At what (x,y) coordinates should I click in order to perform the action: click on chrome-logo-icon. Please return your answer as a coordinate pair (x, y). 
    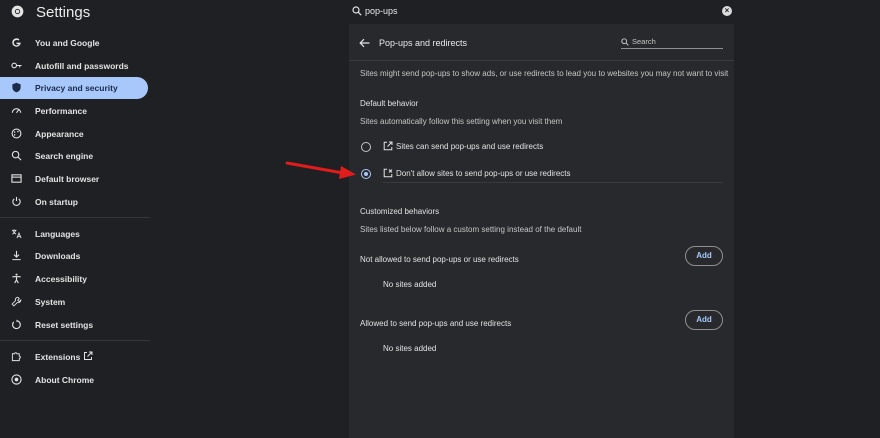
    Looking at the image, I should click on (17, 11).